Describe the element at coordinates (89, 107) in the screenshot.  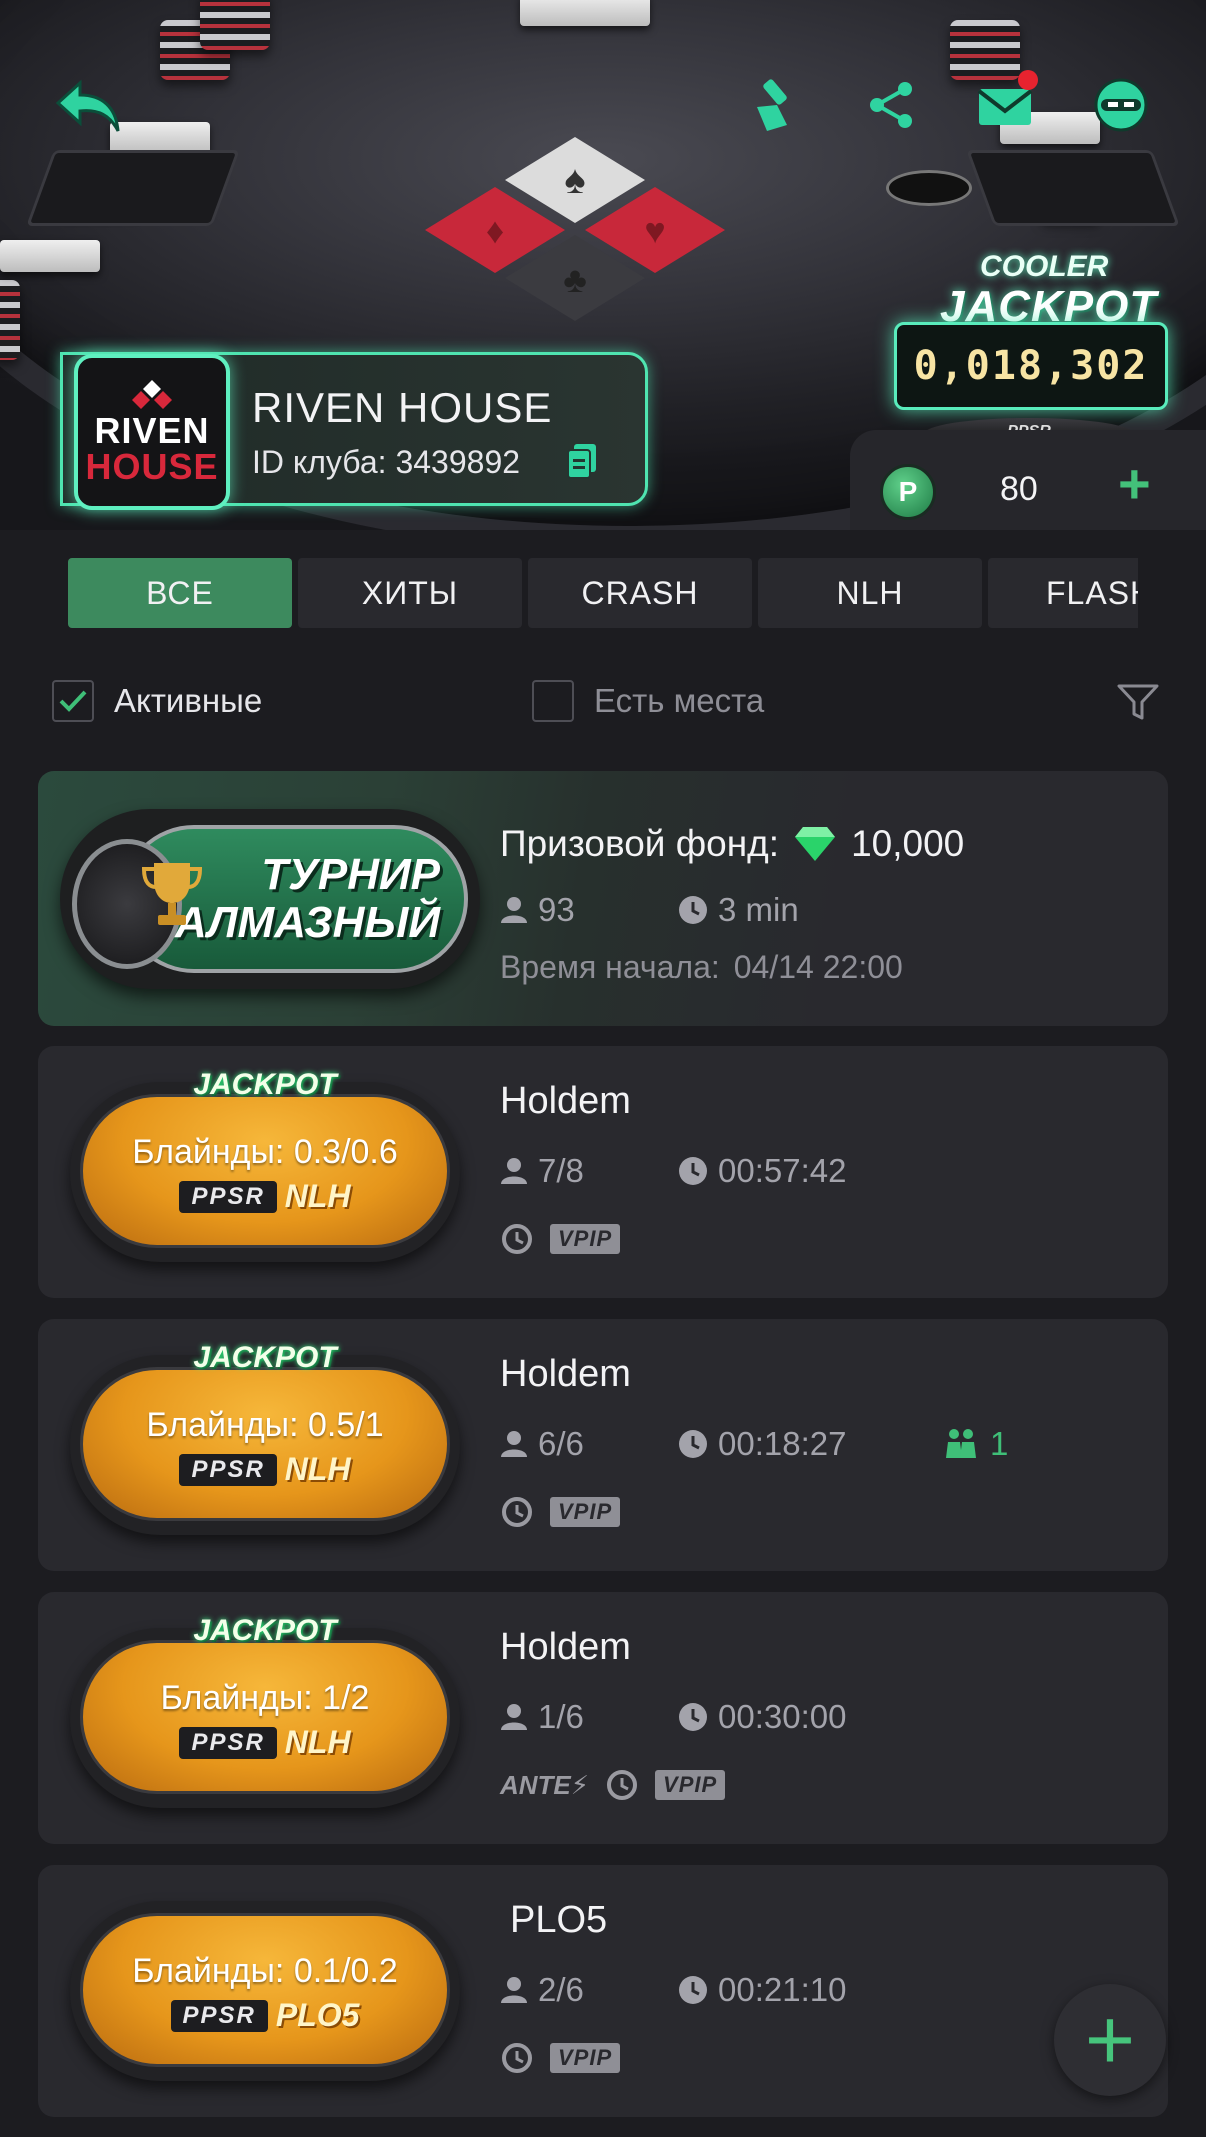
I see `back-arrow-icon` at that location.